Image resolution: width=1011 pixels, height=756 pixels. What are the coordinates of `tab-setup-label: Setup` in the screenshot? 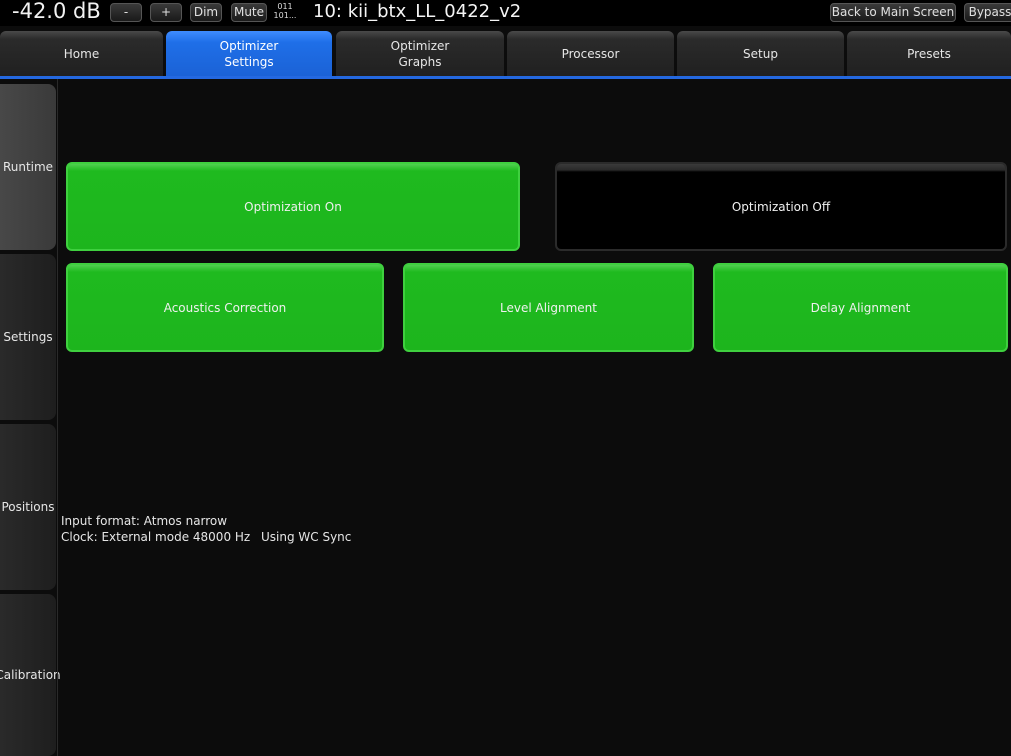 It's located at (760, 53).